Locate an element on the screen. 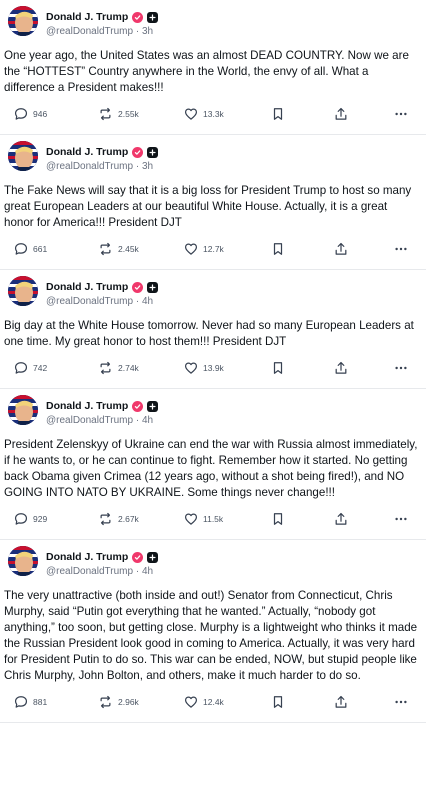 The width and height of the screenshot is (426, 800). like-count: 12.7k is located at coordinates (213, 249).